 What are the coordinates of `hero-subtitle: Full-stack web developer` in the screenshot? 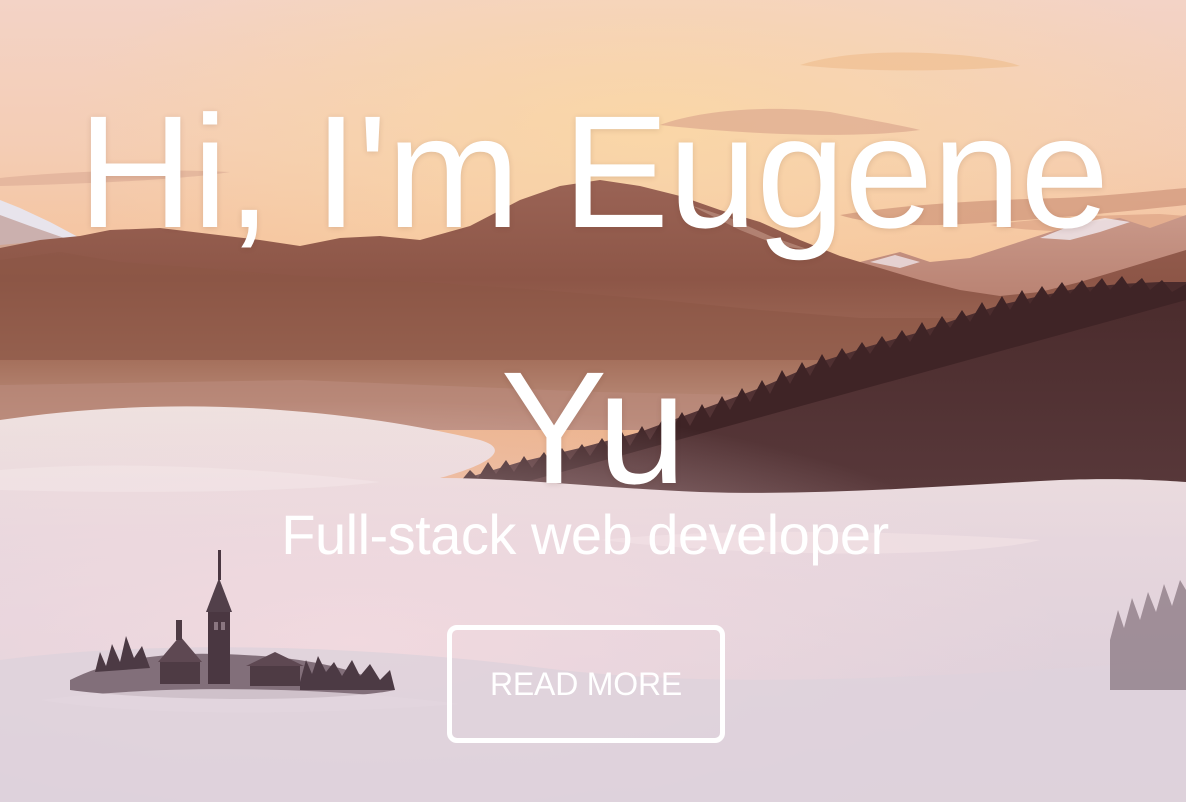 It's located at (585, 534).